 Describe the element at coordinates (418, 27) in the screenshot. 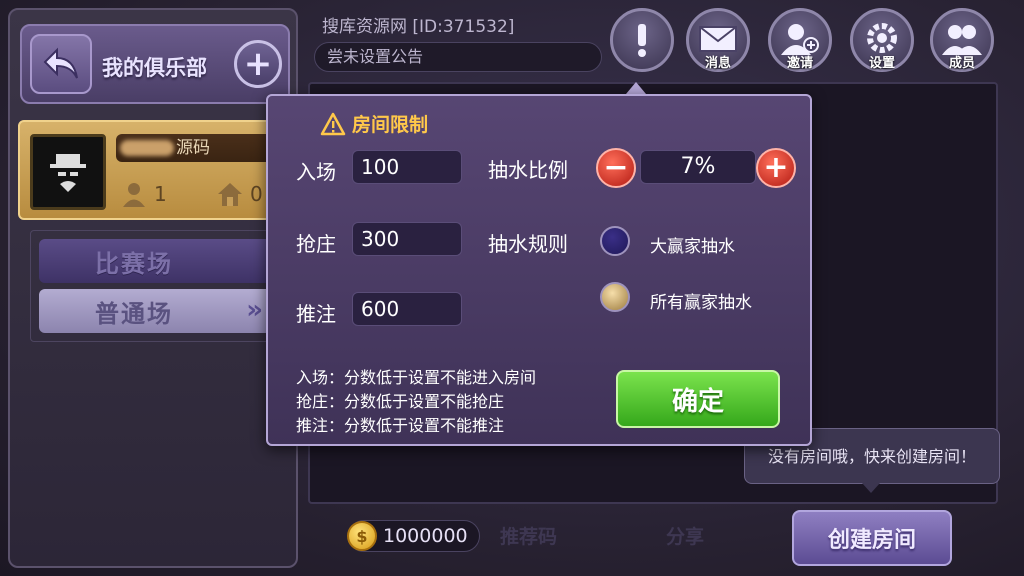

I see `room-id: 搜库资源网 [ID:371532]` at that location.